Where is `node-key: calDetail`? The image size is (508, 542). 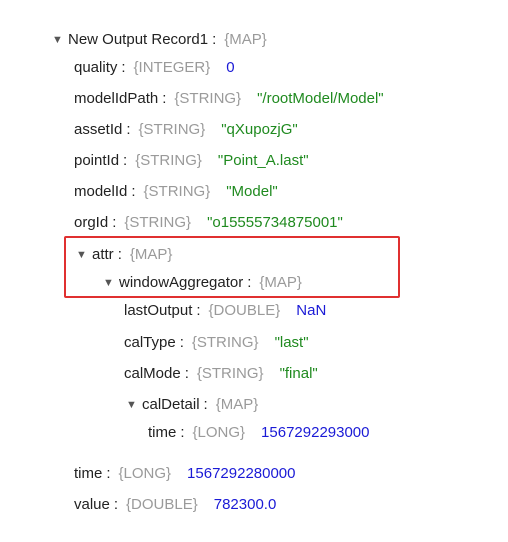
node-key: calDetail is located at coordinates (171, 404).